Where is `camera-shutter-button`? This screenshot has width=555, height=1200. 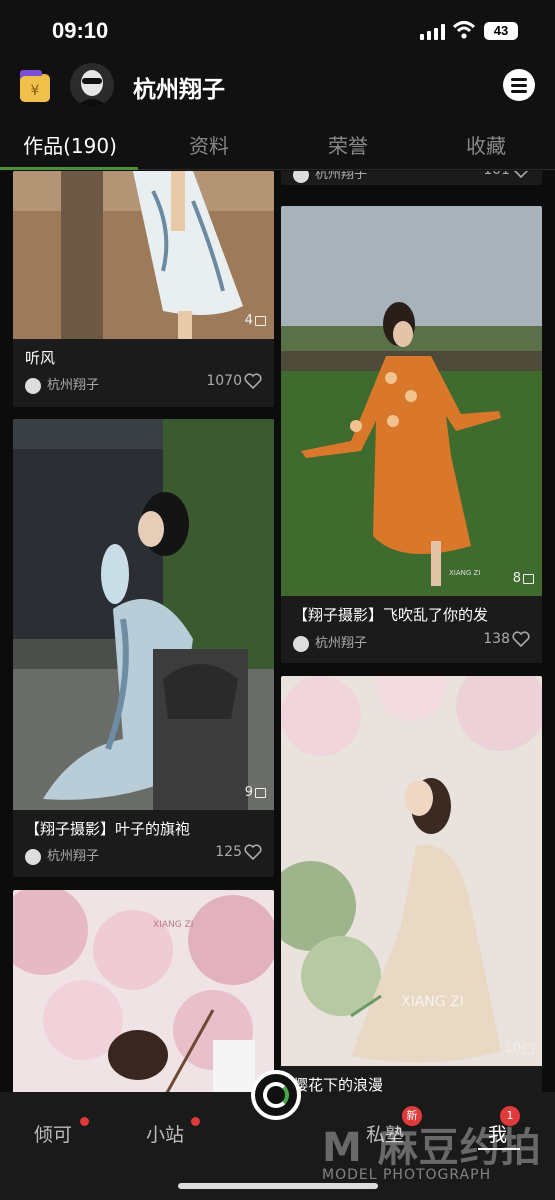
camera-shutter-button is located at coordinates (276, 1095).